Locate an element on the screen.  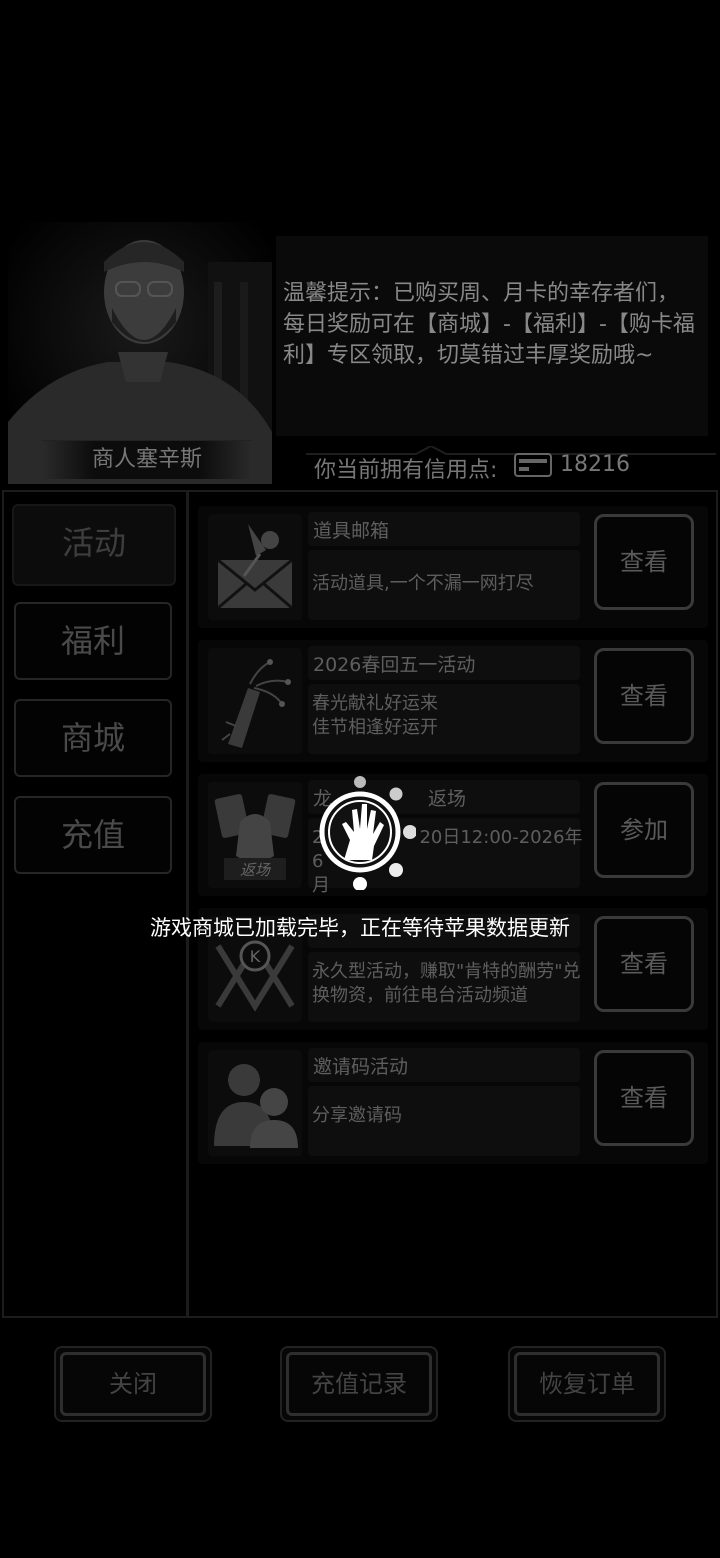
list-item: 邀请码活动 分享邀请码 查看 is located at coordinates (453, 1103).